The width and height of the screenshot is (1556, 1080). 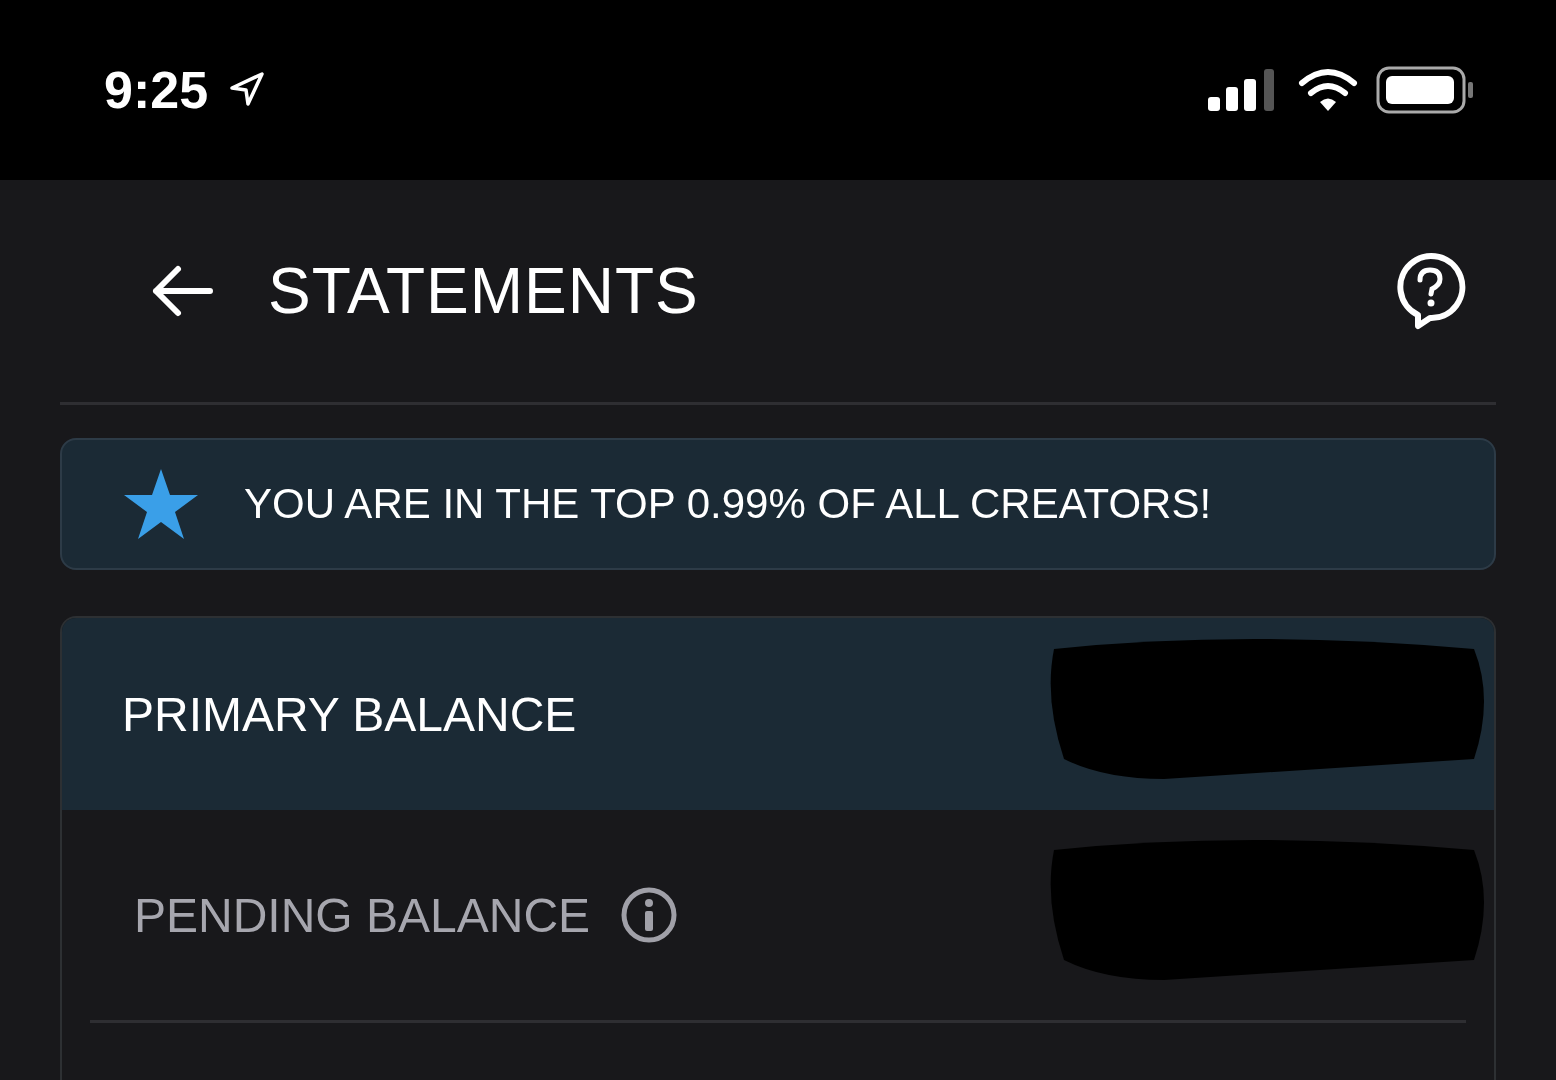 What do you see at coordinates (1430, 291) in the screenshot?
I see `help-icon` at bounding box center [1430, 291].